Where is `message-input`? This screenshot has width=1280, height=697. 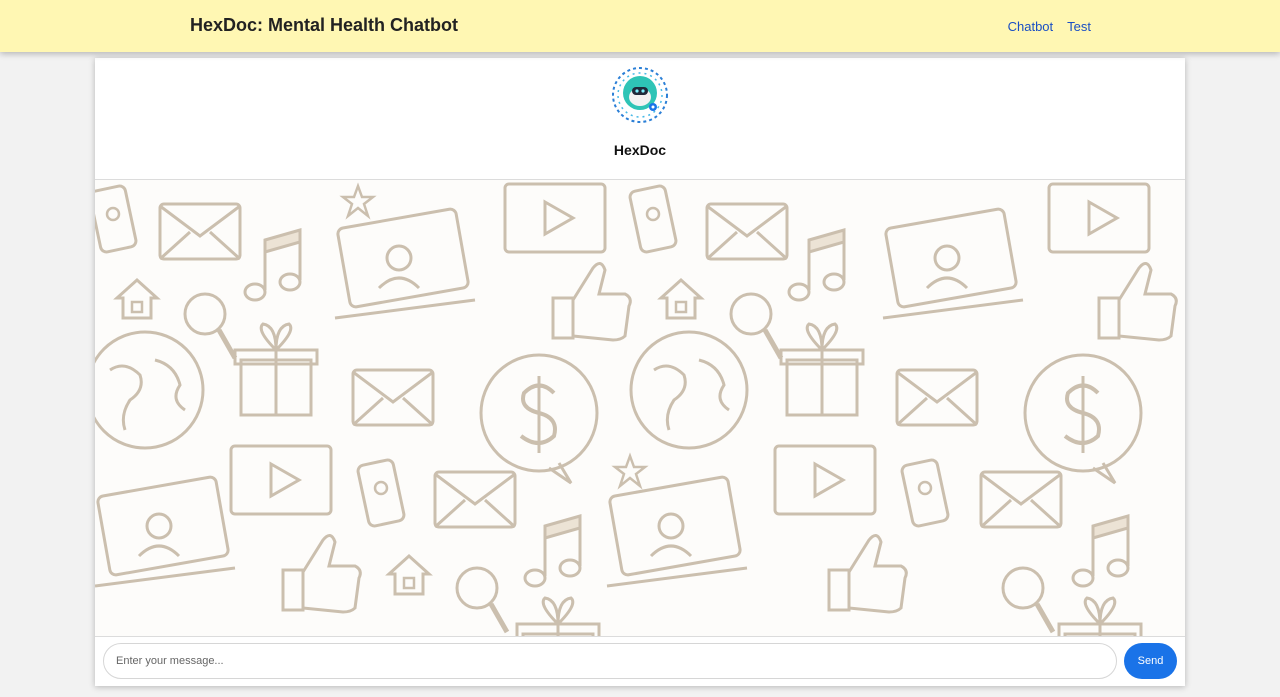 message-input is located at coordinates (610, 661).